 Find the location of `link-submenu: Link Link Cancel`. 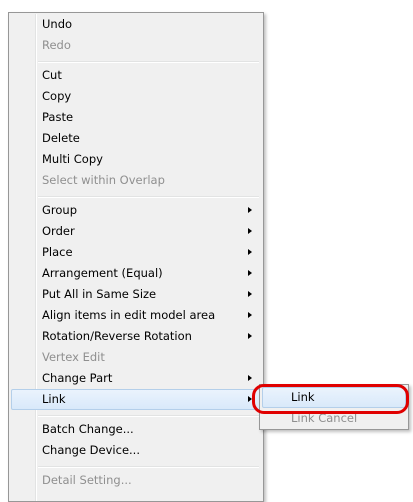

link-submenu: Link Link Cancel is located at coordinates (334, 407).